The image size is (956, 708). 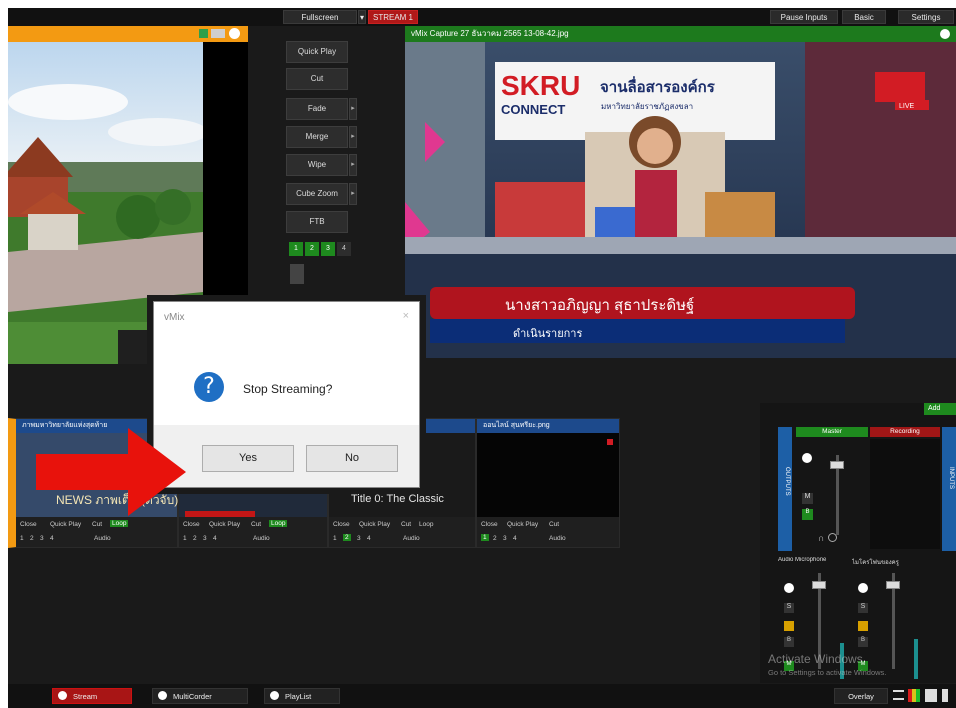 What do you see at coordinates (789, 626) in the screenshot?
I see `channel-1-bus-a` at bounding box center [789, 626].